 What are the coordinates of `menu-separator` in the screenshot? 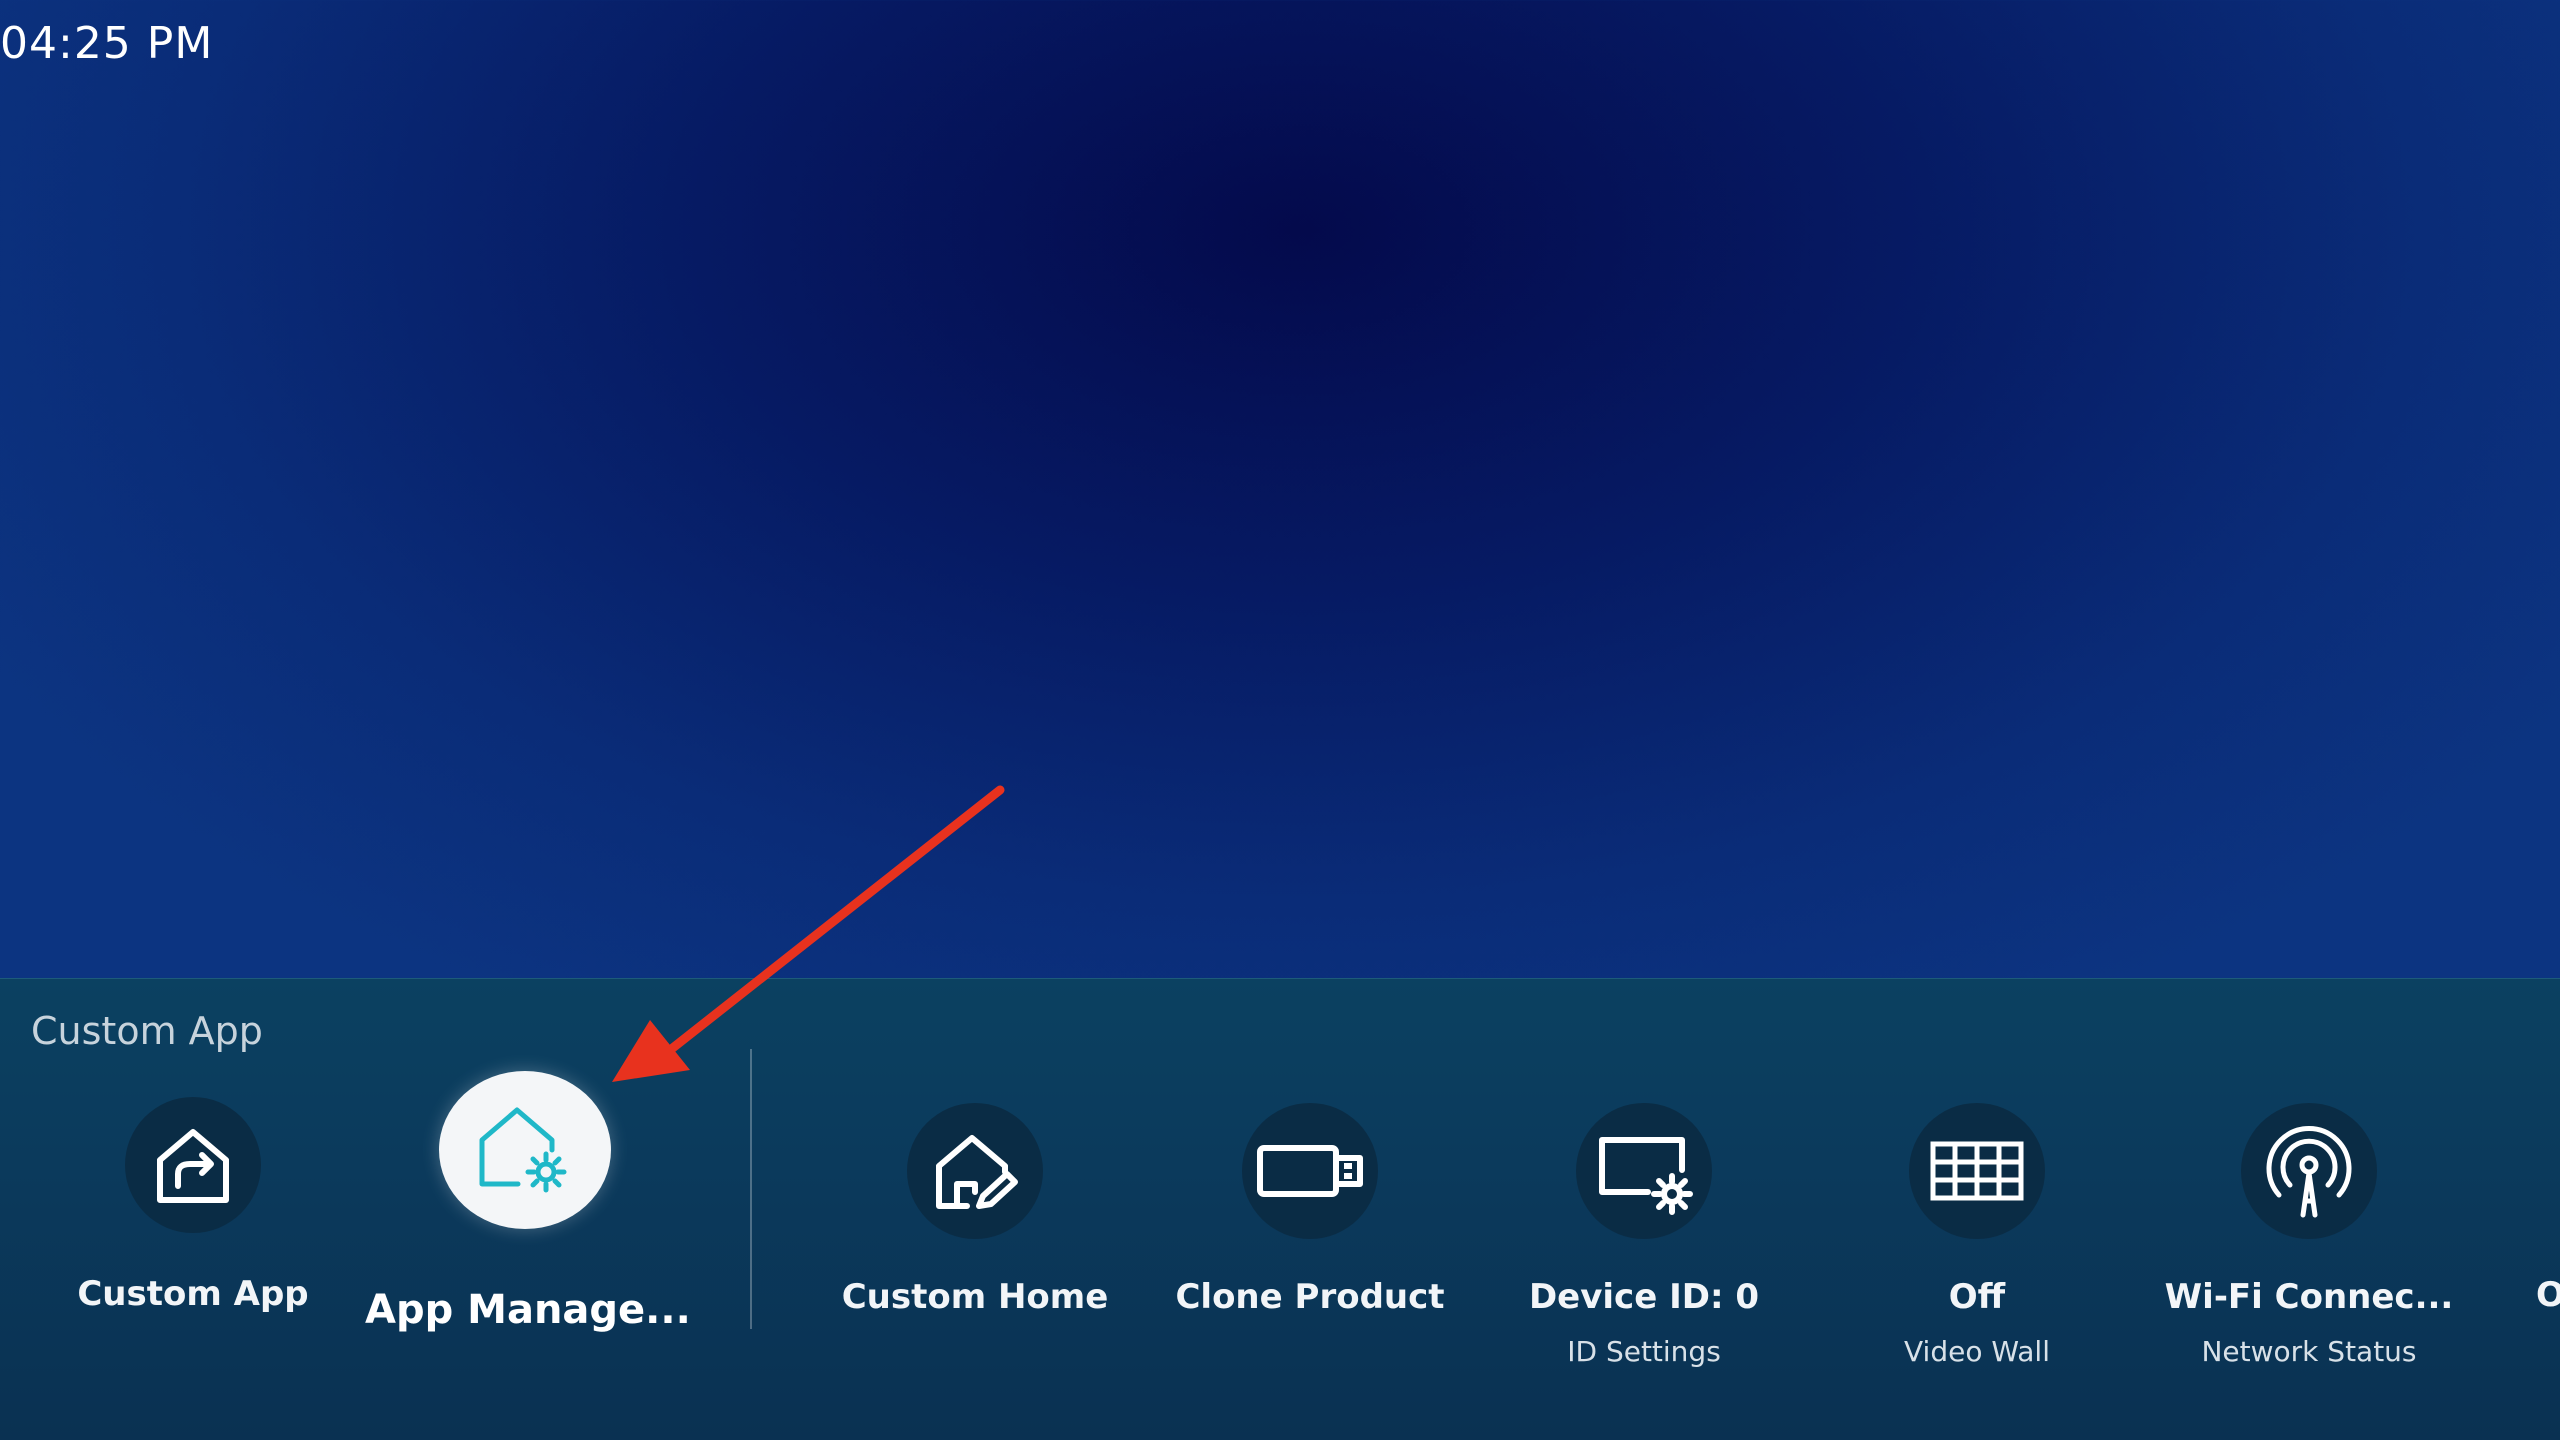 It's located at (751, 1189).